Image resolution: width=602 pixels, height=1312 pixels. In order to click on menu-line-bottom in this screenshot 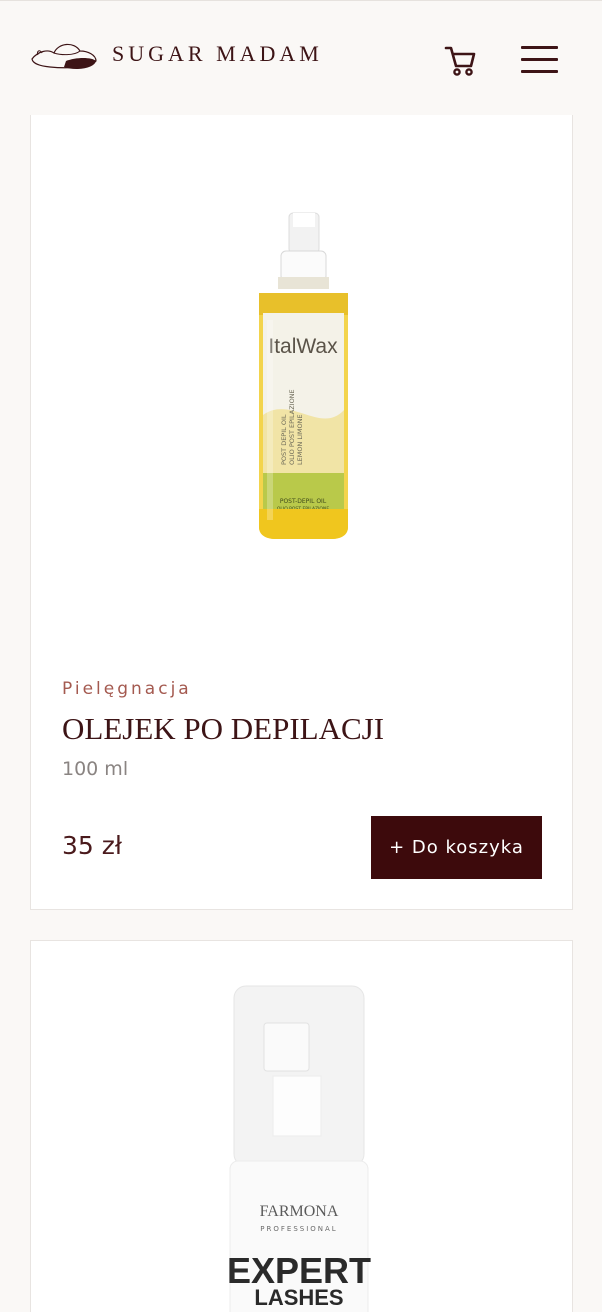, I will do `click(539, 71)`.